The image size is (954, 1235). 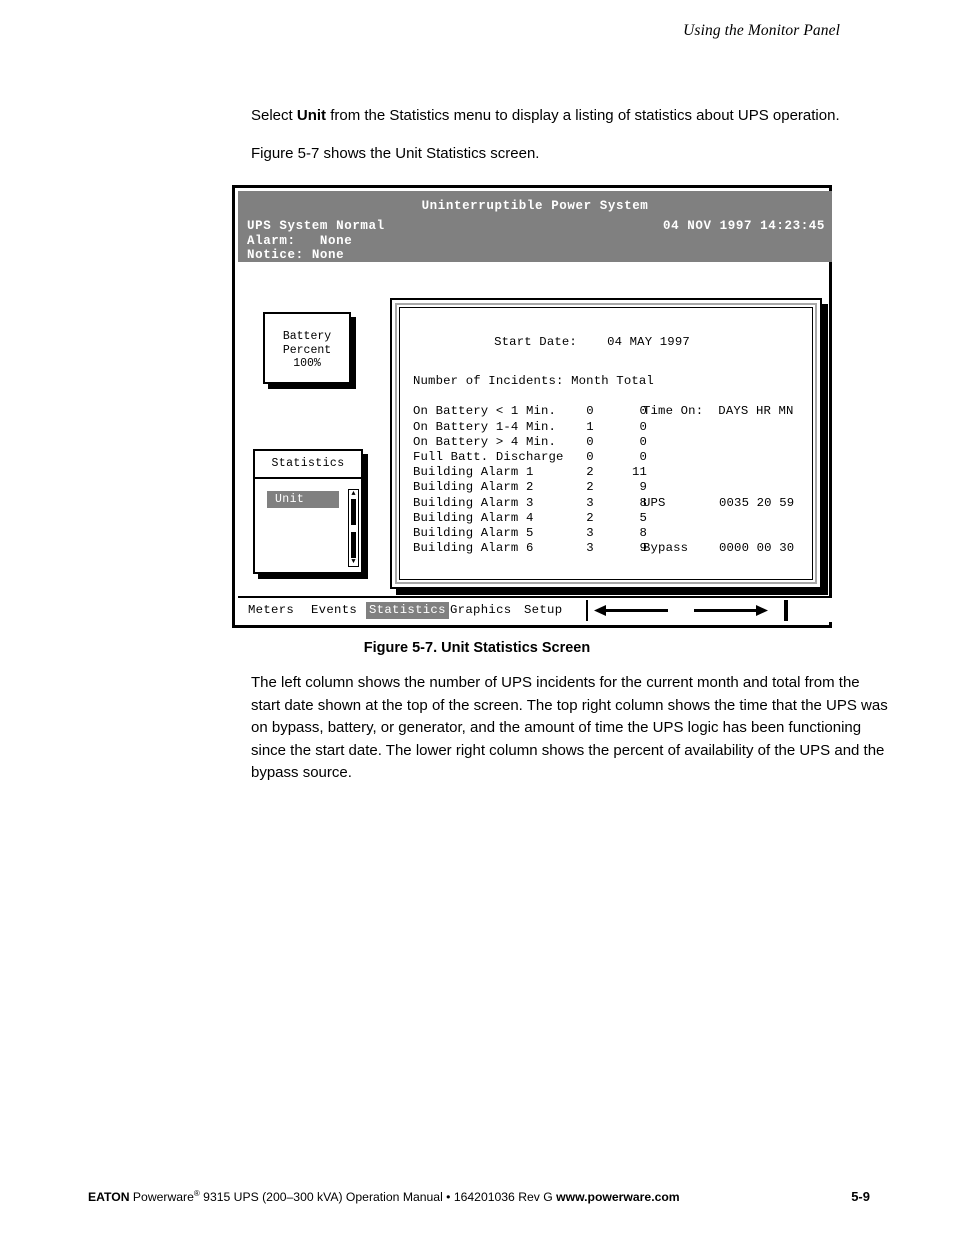 I want to click on incident-total: 11, so click(x=639, y=472).